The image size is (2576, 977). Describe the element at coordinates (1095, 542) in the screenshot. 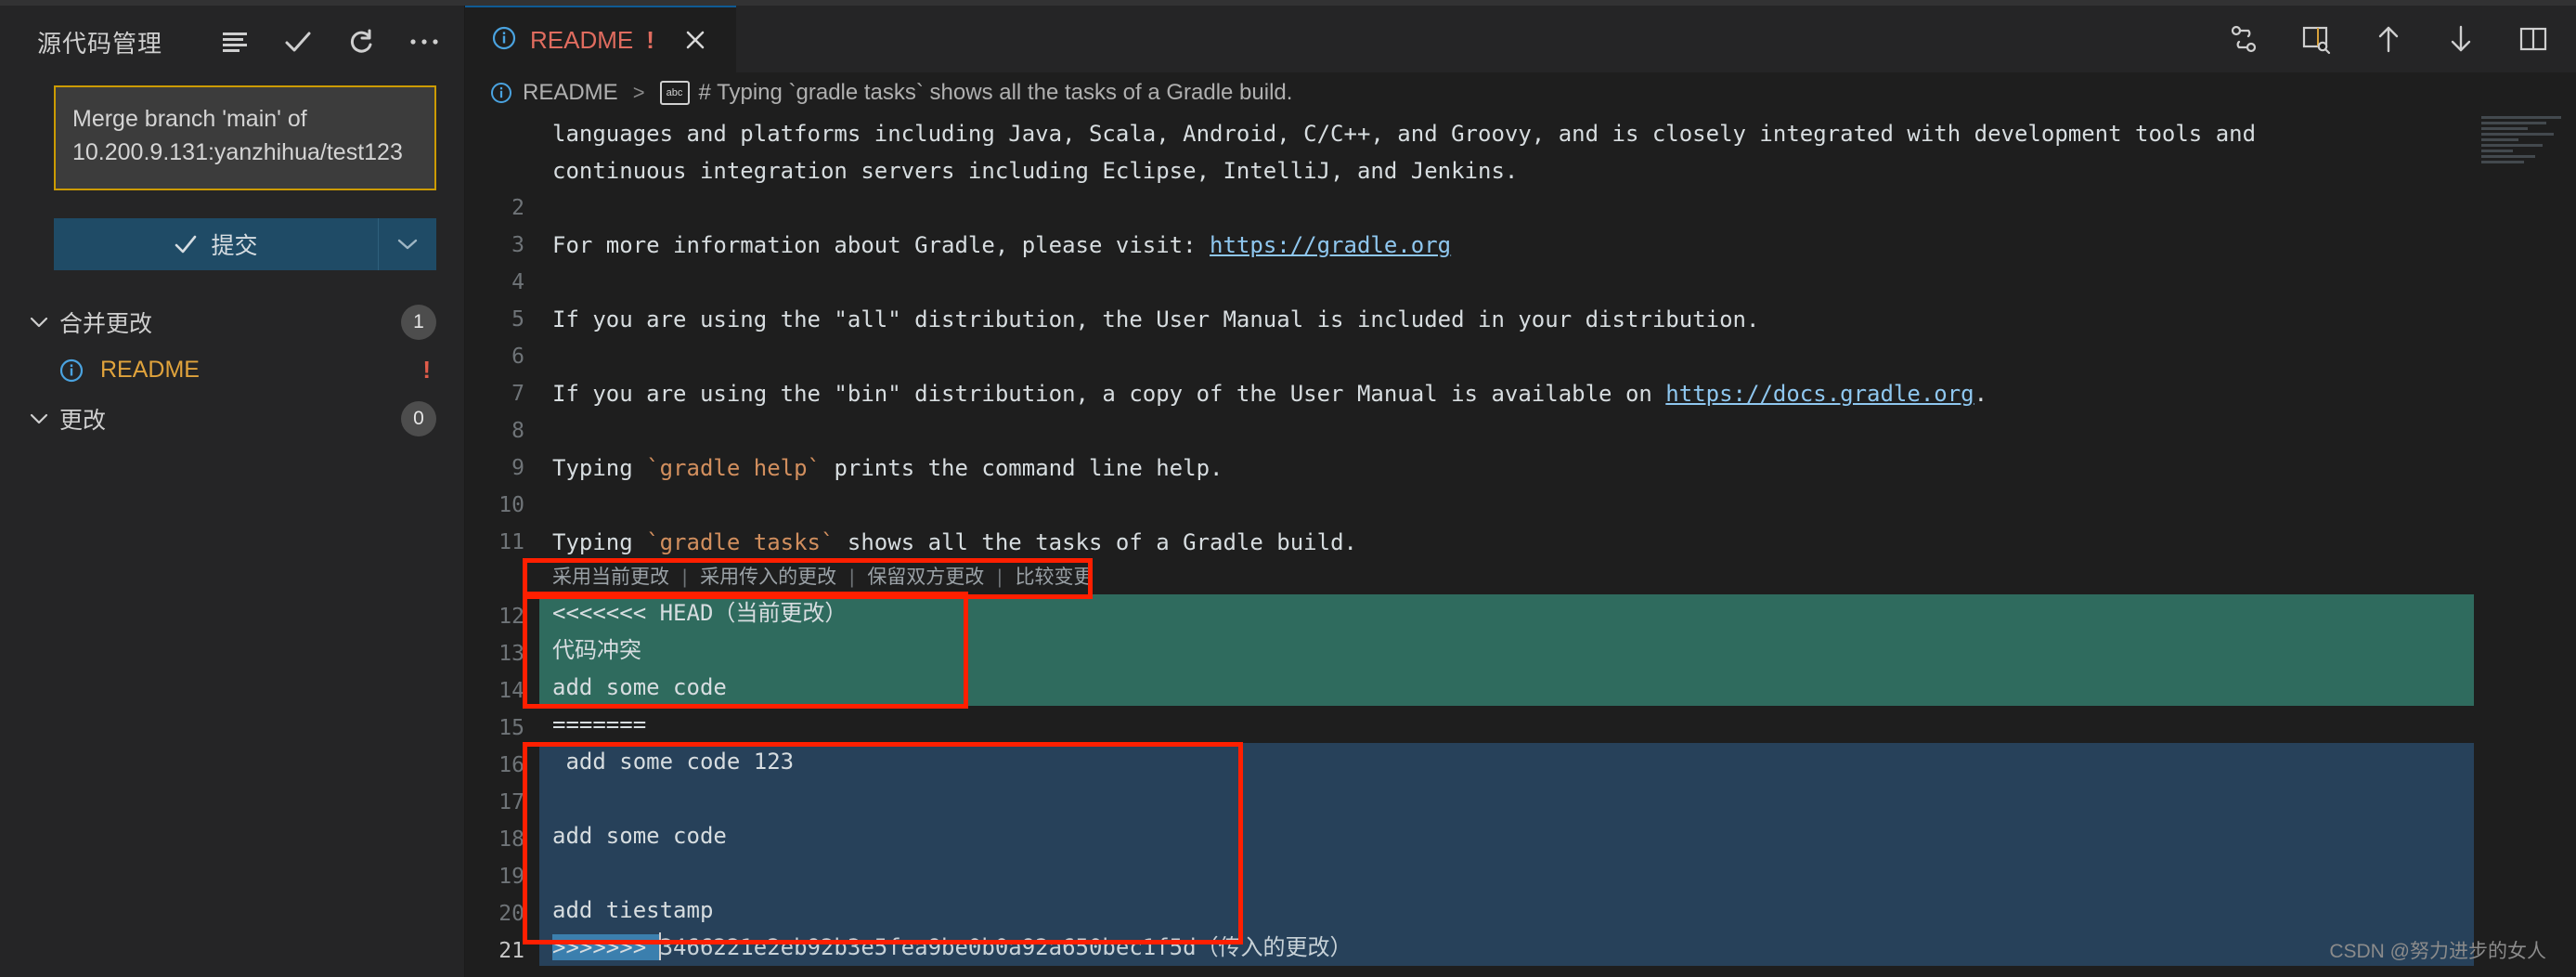

I see `code-text: shows all the tasks of a Gradle build.` at that location.